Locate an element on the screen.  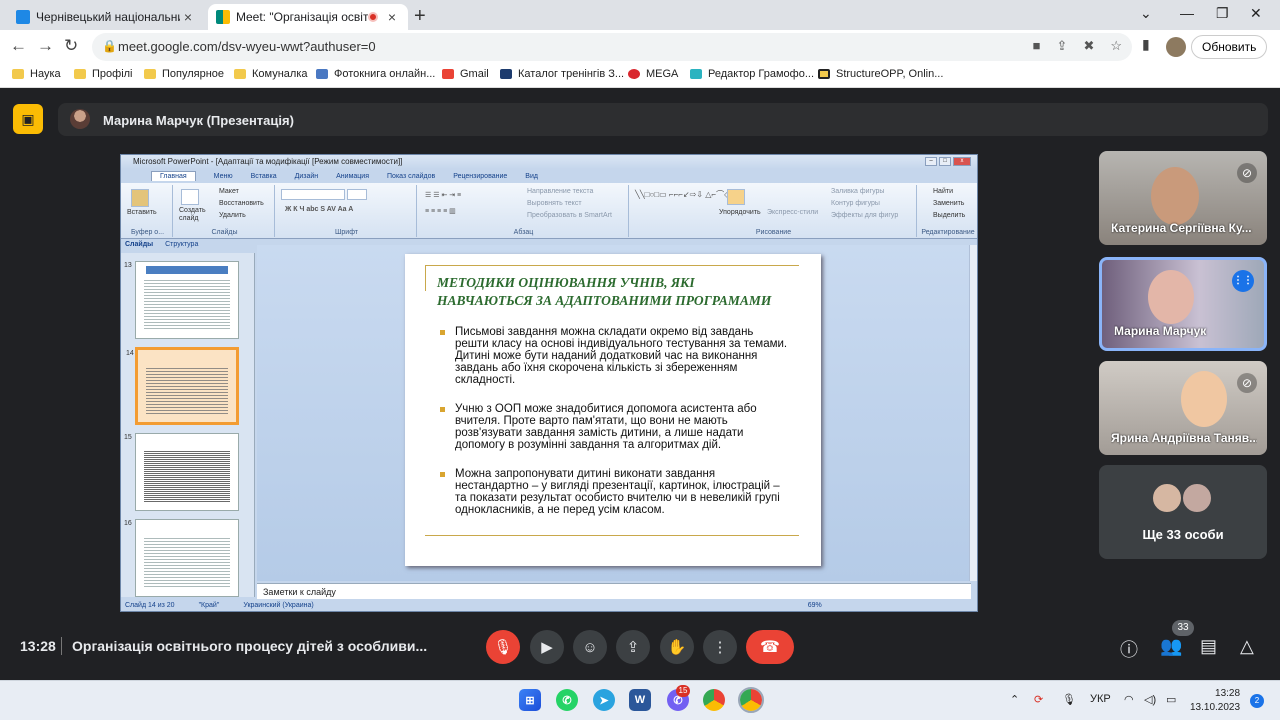
editing-group-label: Редактирование is located at coordinates (948, 232).